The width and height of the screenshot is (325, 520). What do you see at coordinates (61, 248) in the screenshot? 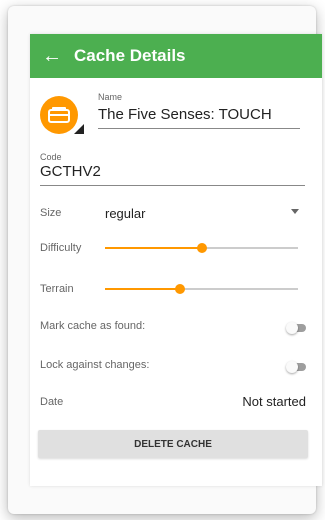
I see `difficulty-label: Difficulty` at bounding box center [61, 248].